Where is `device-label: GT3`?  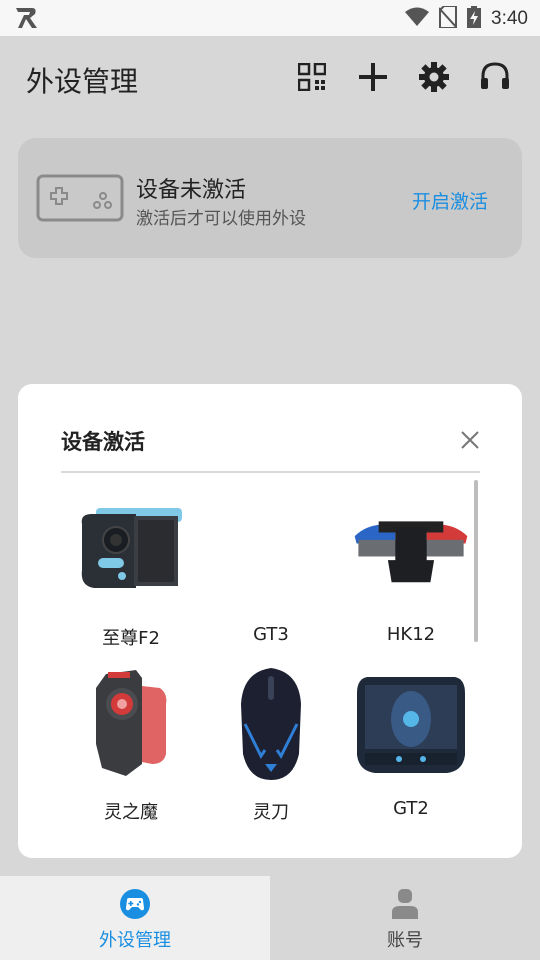 device-label: GT3 is located at coordinates (271, 634).